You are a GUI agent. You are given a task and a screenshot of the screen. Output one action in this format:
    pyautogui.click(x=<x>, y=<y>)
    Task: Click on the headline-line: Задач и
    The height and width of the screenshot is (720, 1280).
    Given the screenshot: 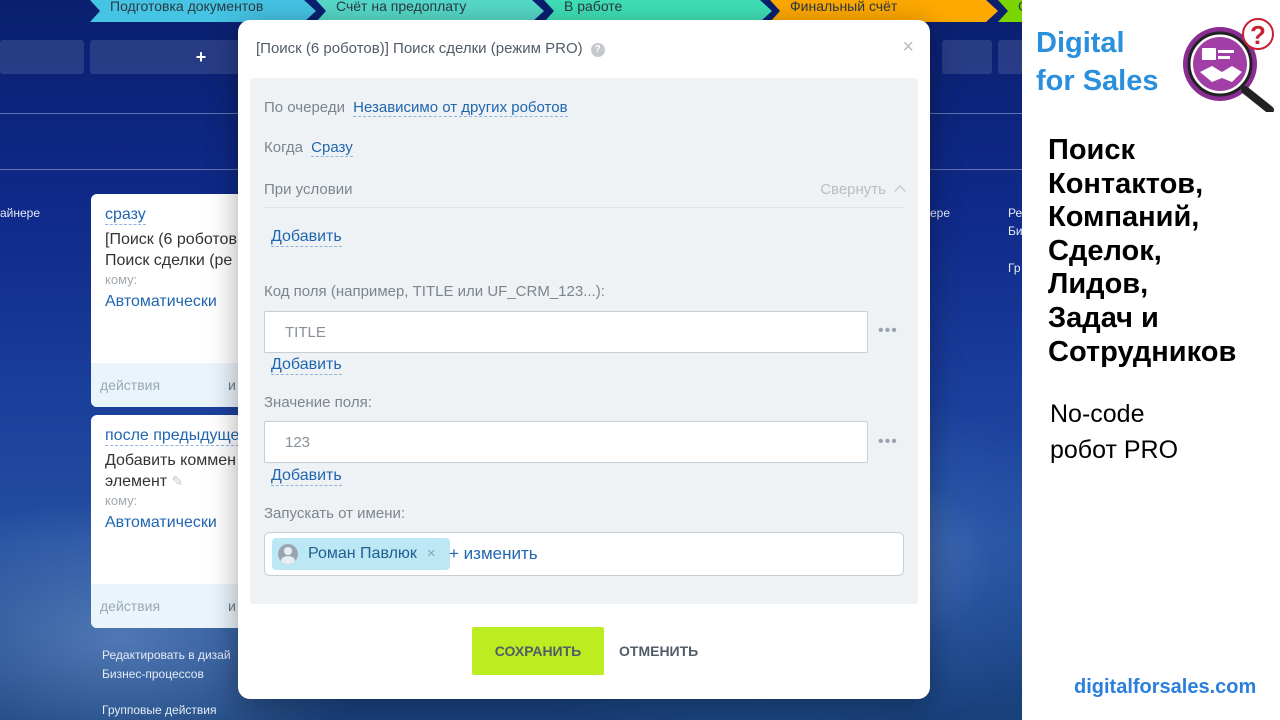 What is the action you would take?
    pyautogui.click(x=1103, y=317)
    